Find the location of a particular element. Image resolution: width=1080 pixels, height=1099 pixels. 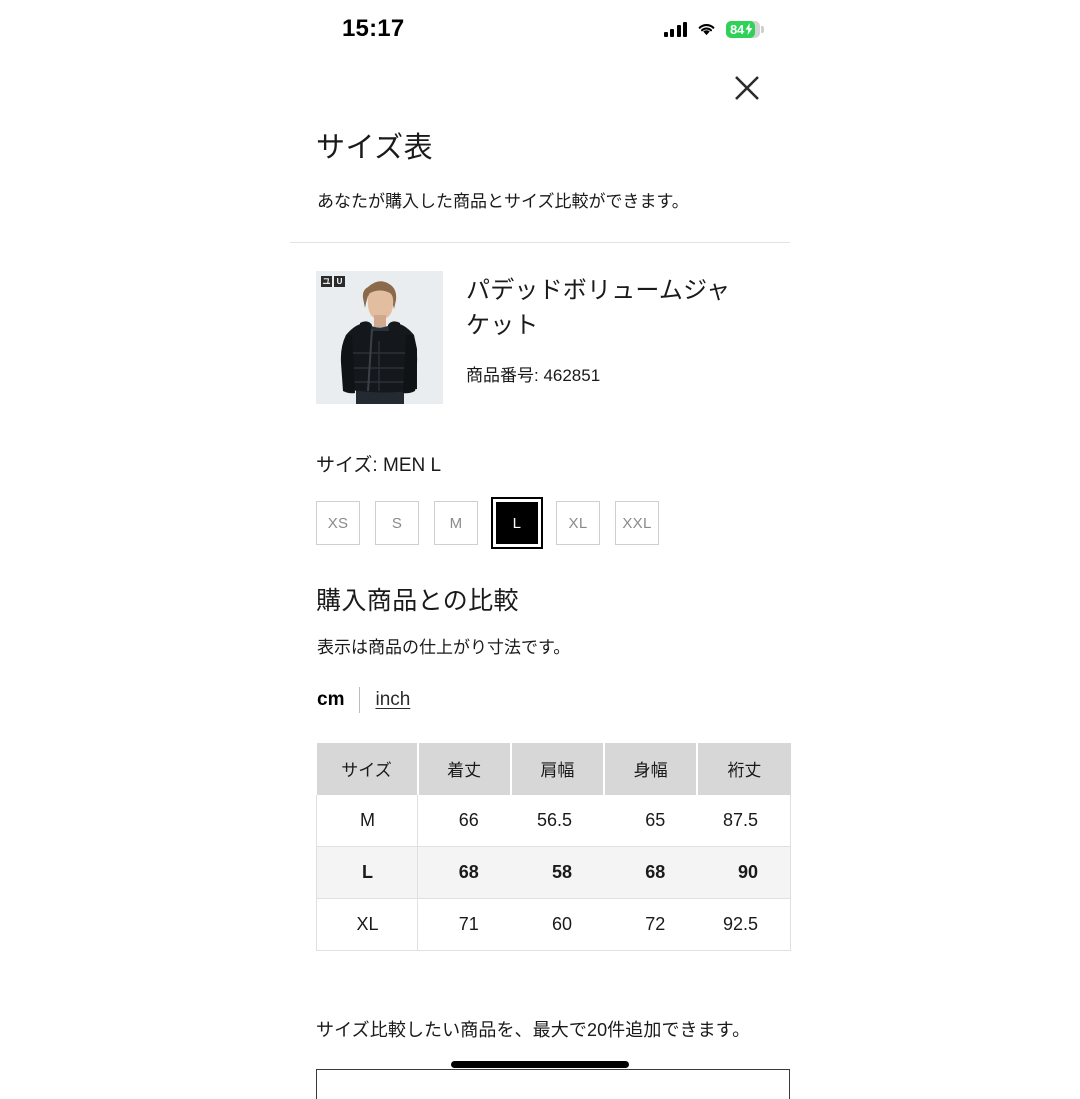

close-icon is located at coordinates (747, 88).